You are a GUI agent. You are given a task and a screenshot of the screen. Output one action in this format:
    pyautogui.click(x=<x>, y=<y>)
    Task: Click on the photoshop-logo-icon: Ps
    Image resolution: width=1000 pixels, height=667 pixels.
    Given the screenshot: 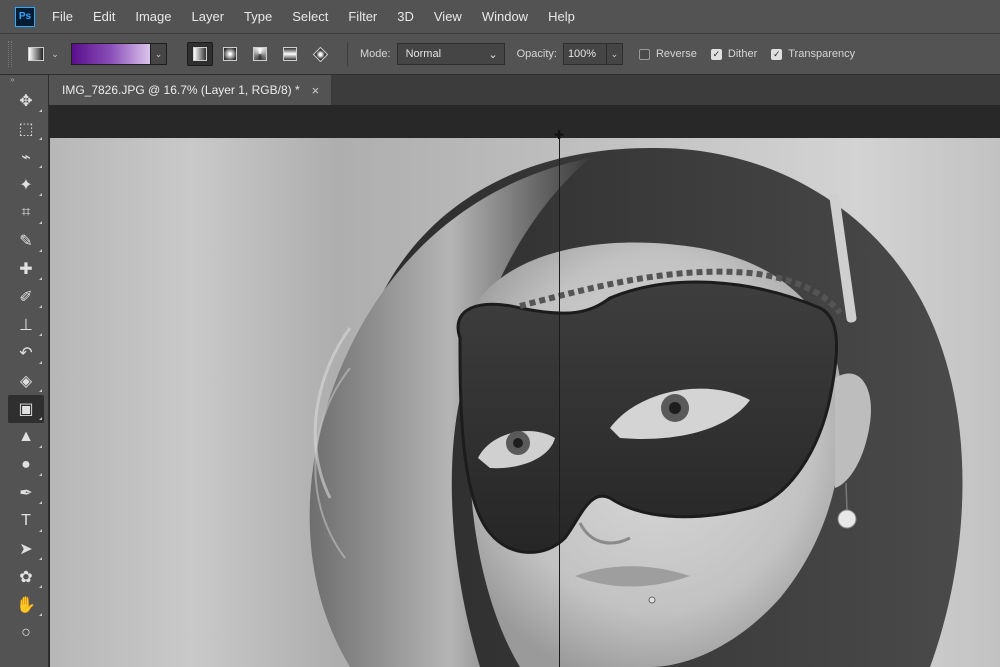 What is the action you would take?
    pyautogui.click(x=25, y=16)
    